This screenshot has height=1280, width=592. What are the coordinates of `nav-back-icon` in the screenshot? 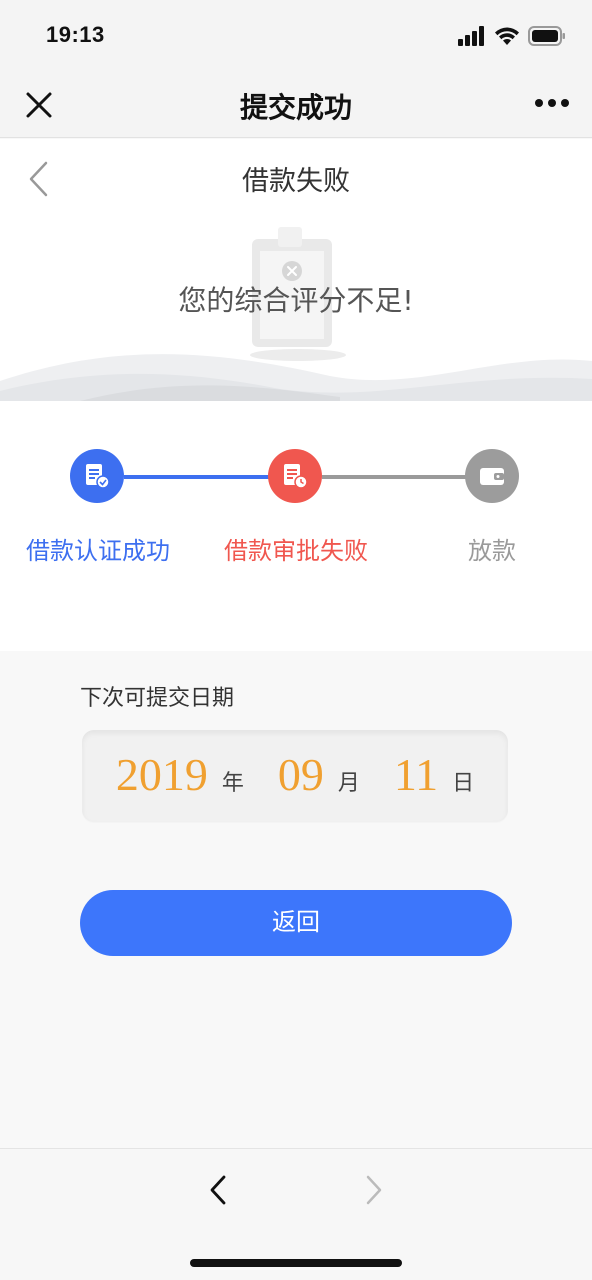 It's located at (218, 1190).